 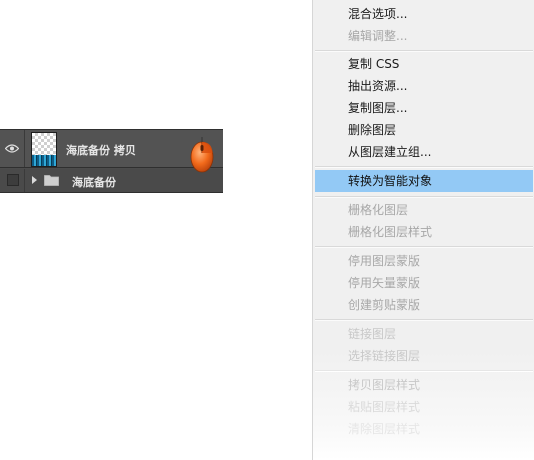 I want to click on layer-thumbnail, so click(x=44, y=149).